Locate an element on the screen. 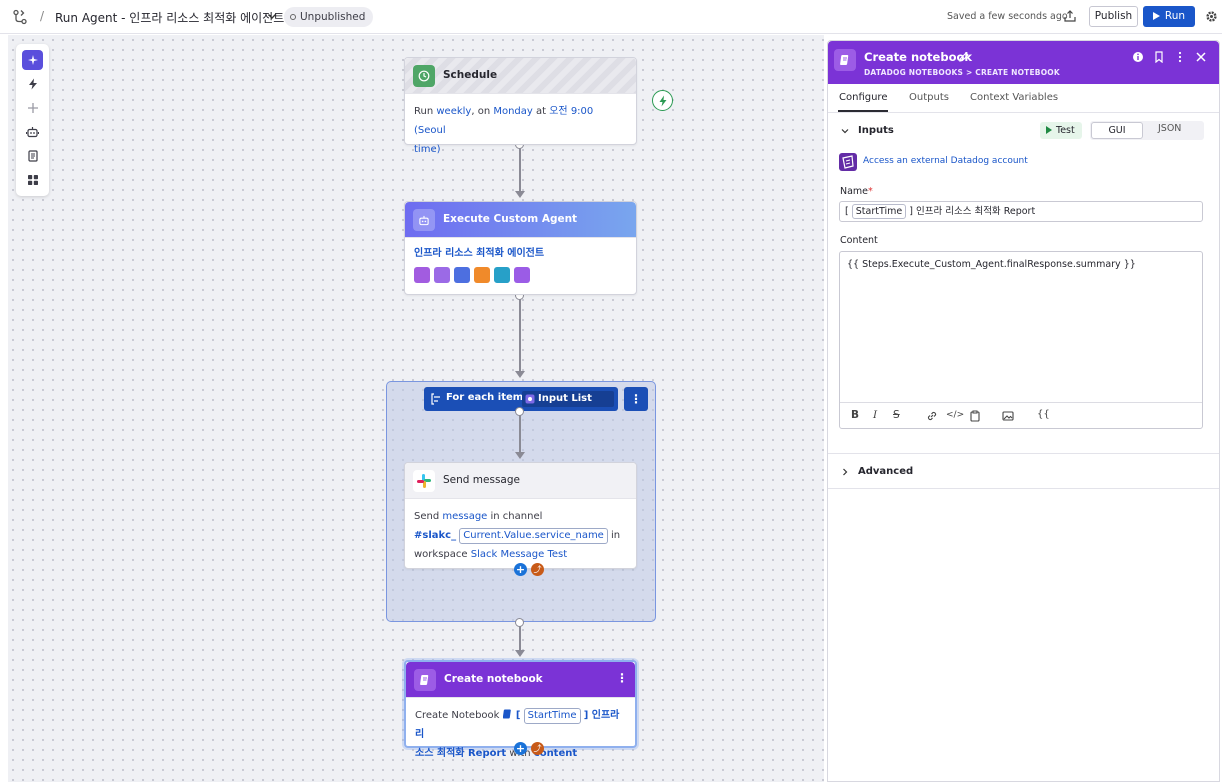 The width and height of the screenshot is (1222, 782). trigger-status-badge is located at coordinates (662, 100).